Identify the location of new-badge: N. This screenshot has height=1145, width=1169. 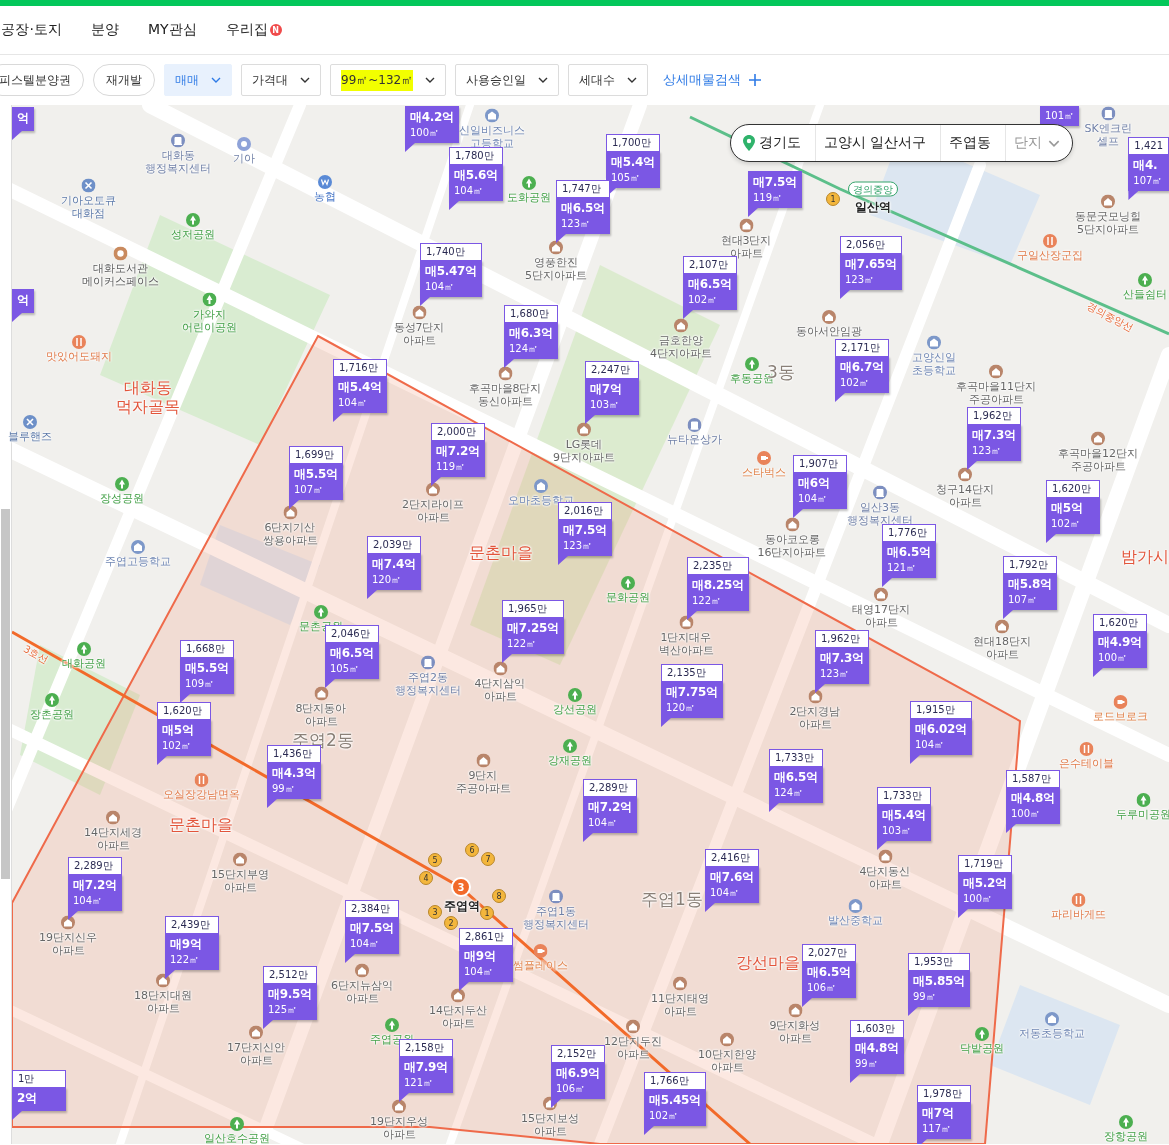
(275, 30).